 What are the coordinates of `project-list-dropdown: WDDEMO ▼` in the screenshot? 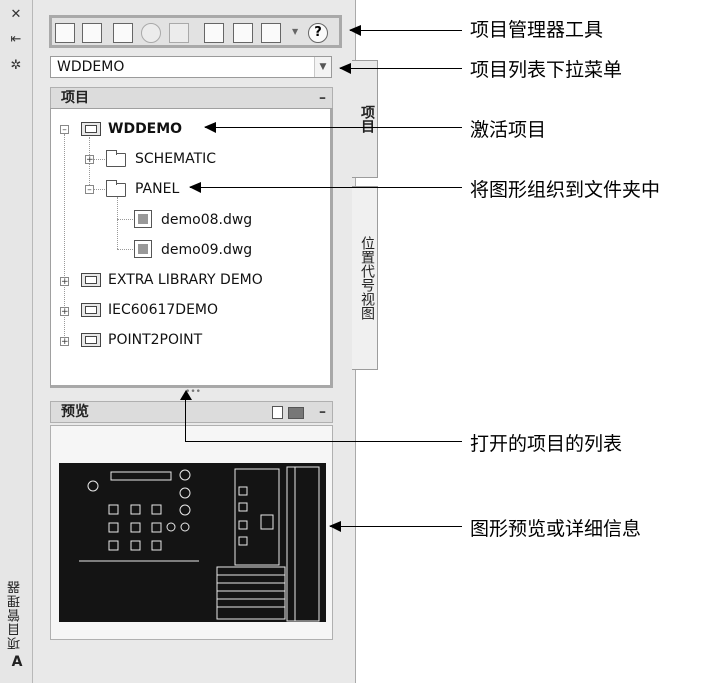 It's located at (191, 67).